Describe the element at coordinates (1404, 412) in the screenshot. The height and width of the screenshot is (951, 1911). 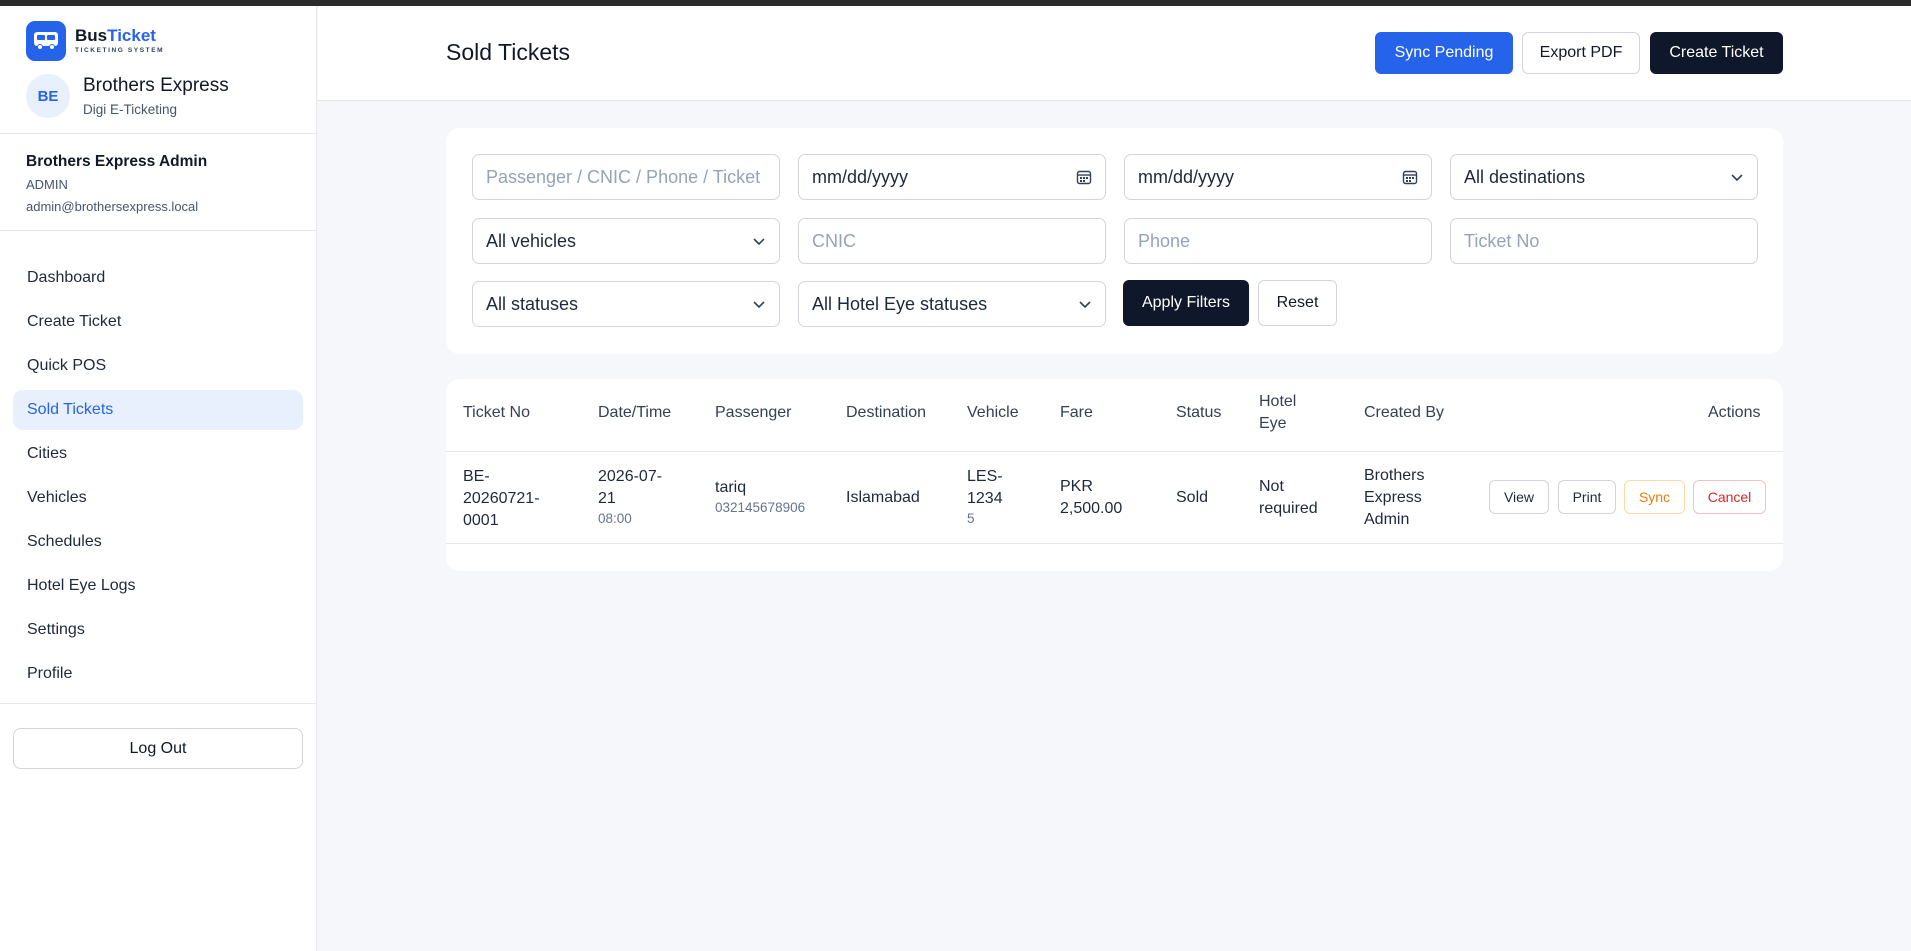
I see `column-header-created-by: Created By` at that location.